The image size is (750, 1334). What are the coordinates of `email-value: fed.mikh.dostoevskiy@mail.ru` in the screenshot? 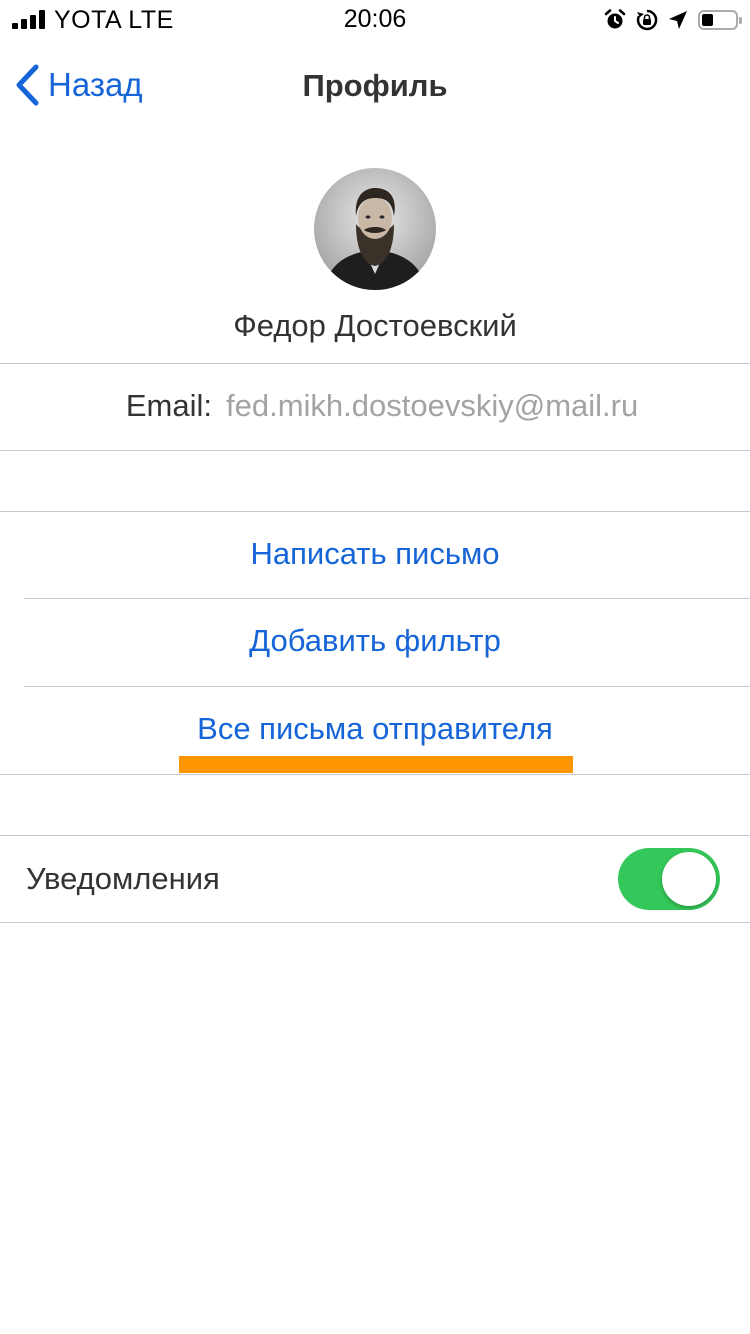 It's located at (432, 406).